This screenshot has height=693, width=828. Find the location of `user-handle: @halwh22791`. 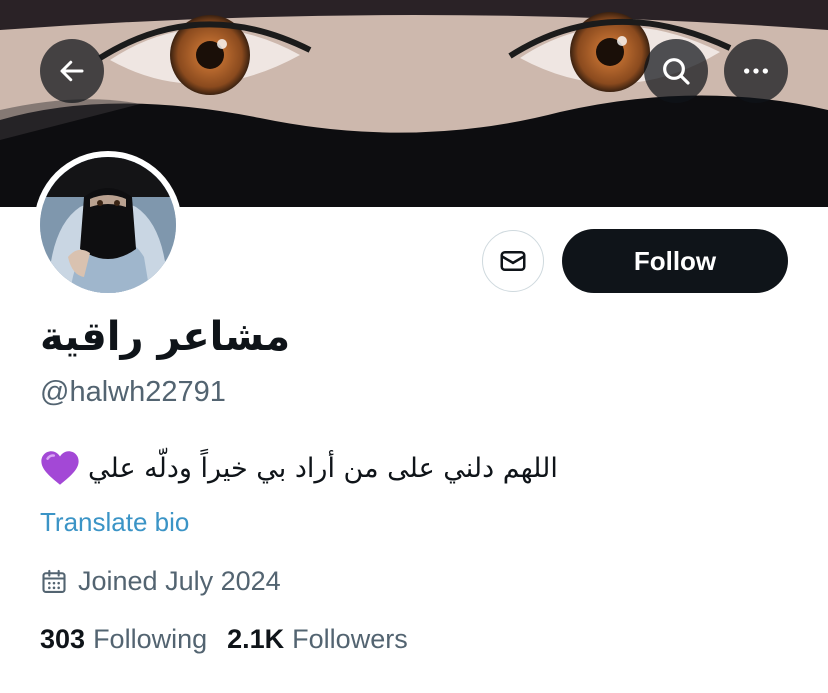

user-handle: @halwh22791 is located at coordinates (133, 392).